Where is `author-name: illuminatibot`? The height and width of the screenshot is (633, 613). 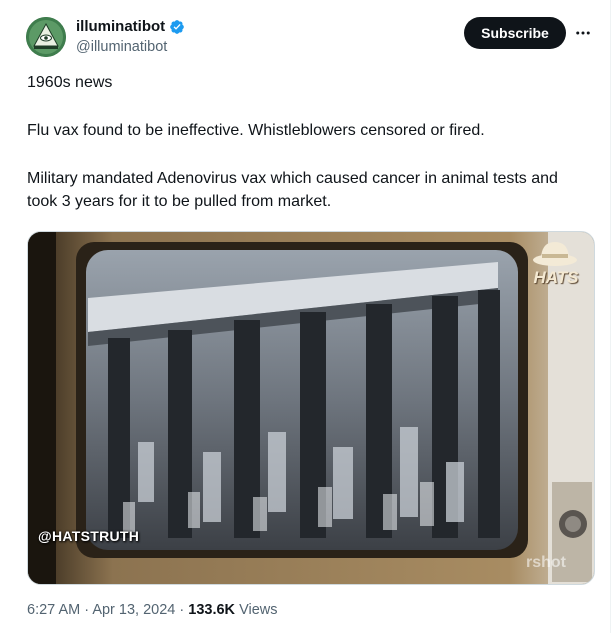
author-name: illuminatibot is located at coordinates (120, 27).